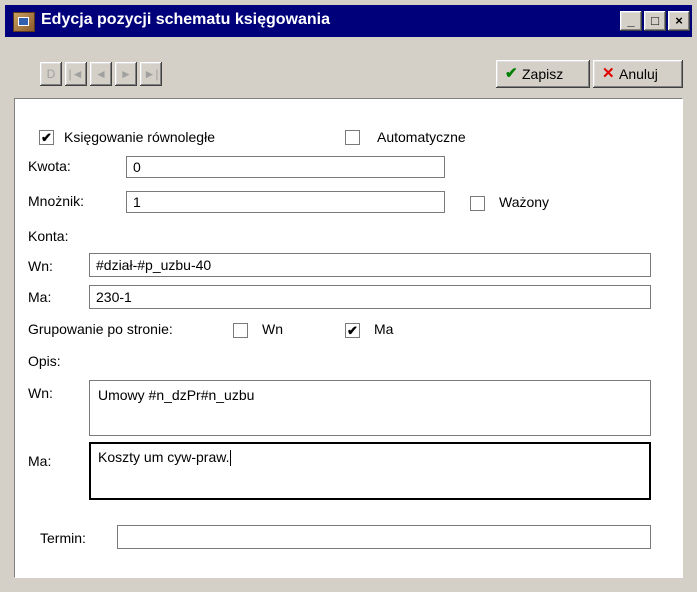 This screenshot has width=697, height=592. I want to click on weighted-checkbox, so click(477, 203).